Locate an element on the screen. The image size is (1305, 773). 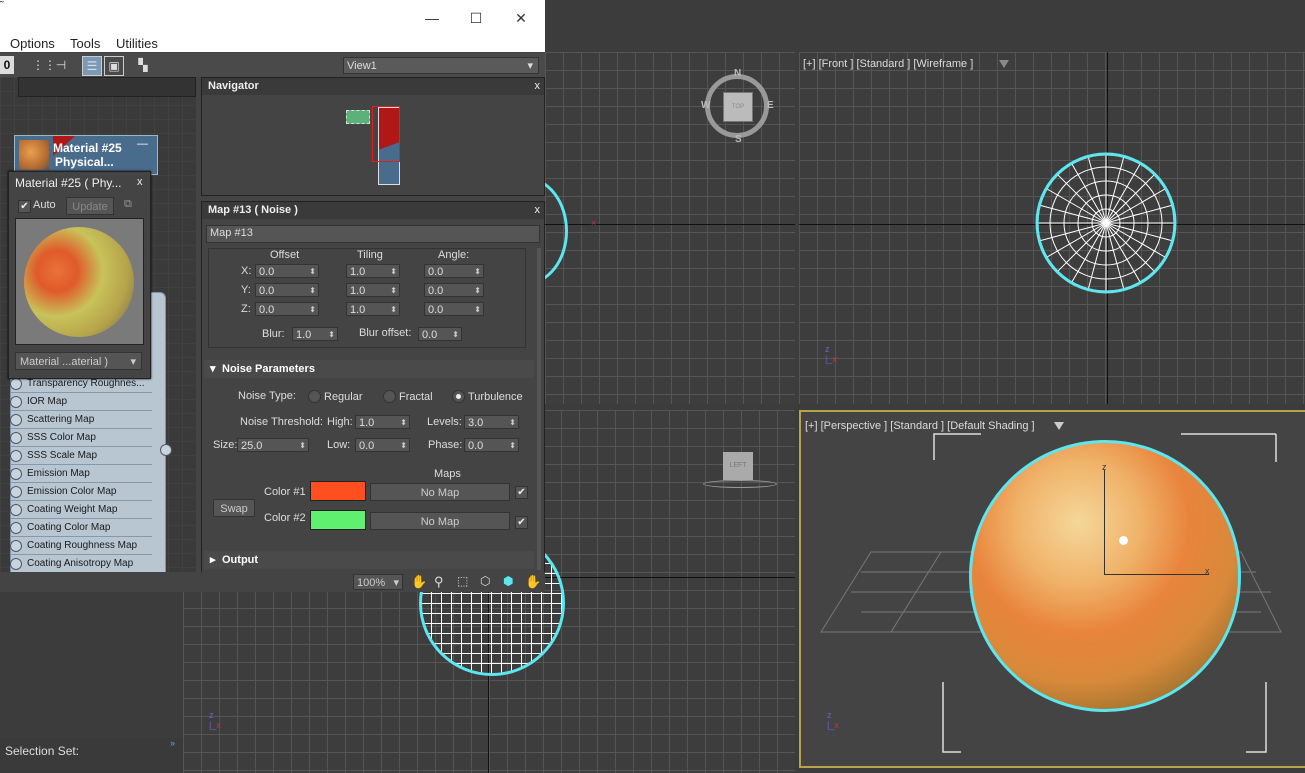
zoom-magnifier-icon: ⚲ is located at coordinates (439, 582).